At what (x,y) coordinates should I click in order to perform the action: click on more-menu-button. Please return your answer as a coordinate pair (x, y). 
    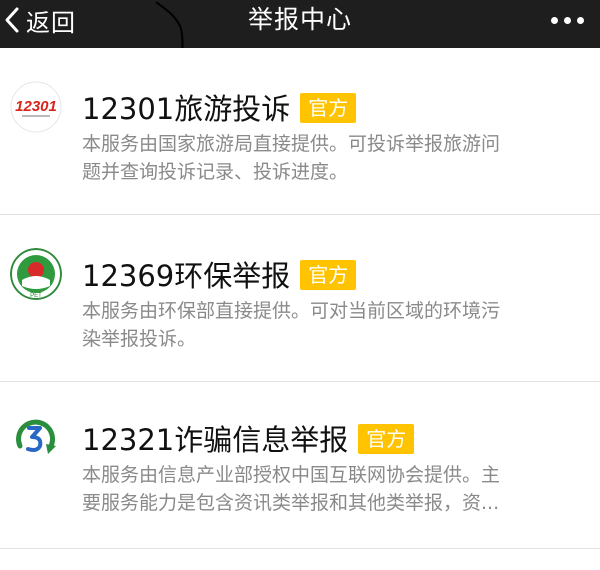
    Looking at the image, I should click on (567, 20).